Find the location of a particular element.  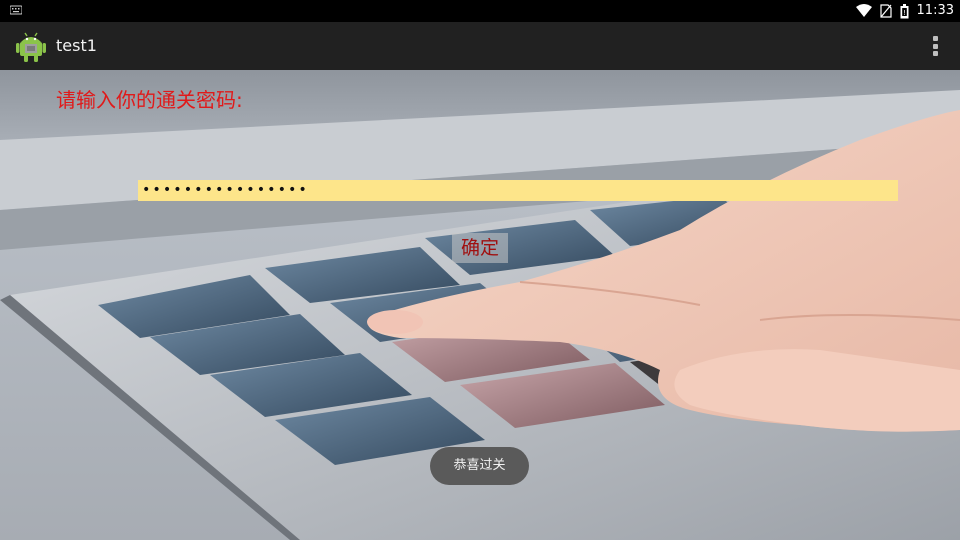

keyboard-icon is located at coordinates (16, 10).